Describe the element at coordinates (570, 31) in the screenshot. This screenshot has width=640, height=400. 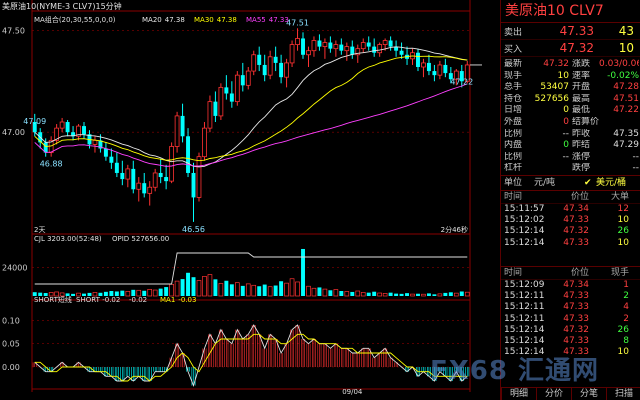
I see `sell-row: 卖出 47.33 43` at that location.